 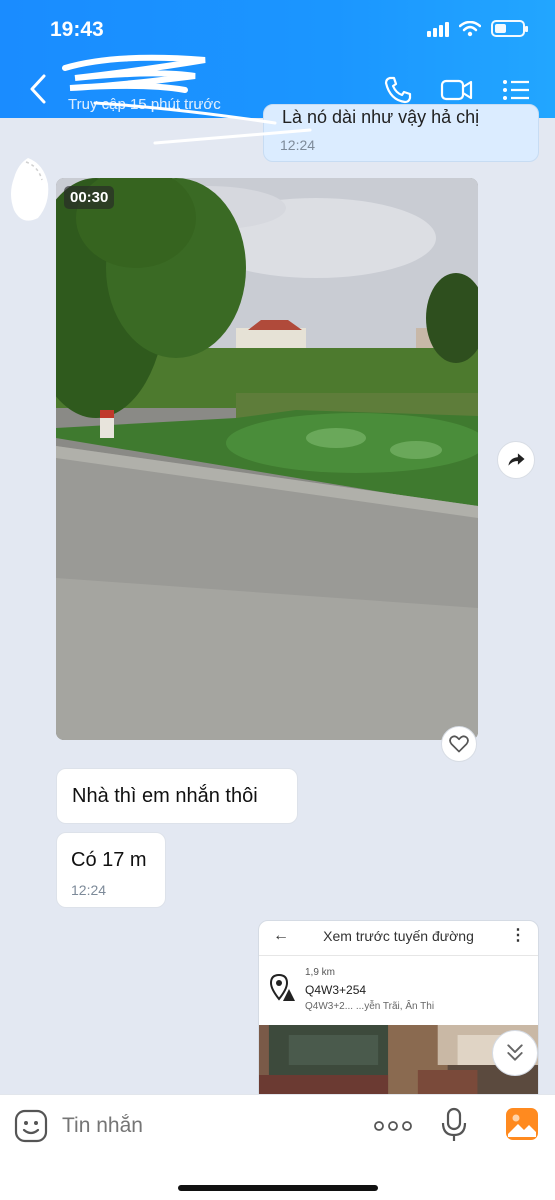 What do you see at coordinates (393, 1126) in the screenshot?
I see `more-dots-icon` at bounding box center [393, 1126].